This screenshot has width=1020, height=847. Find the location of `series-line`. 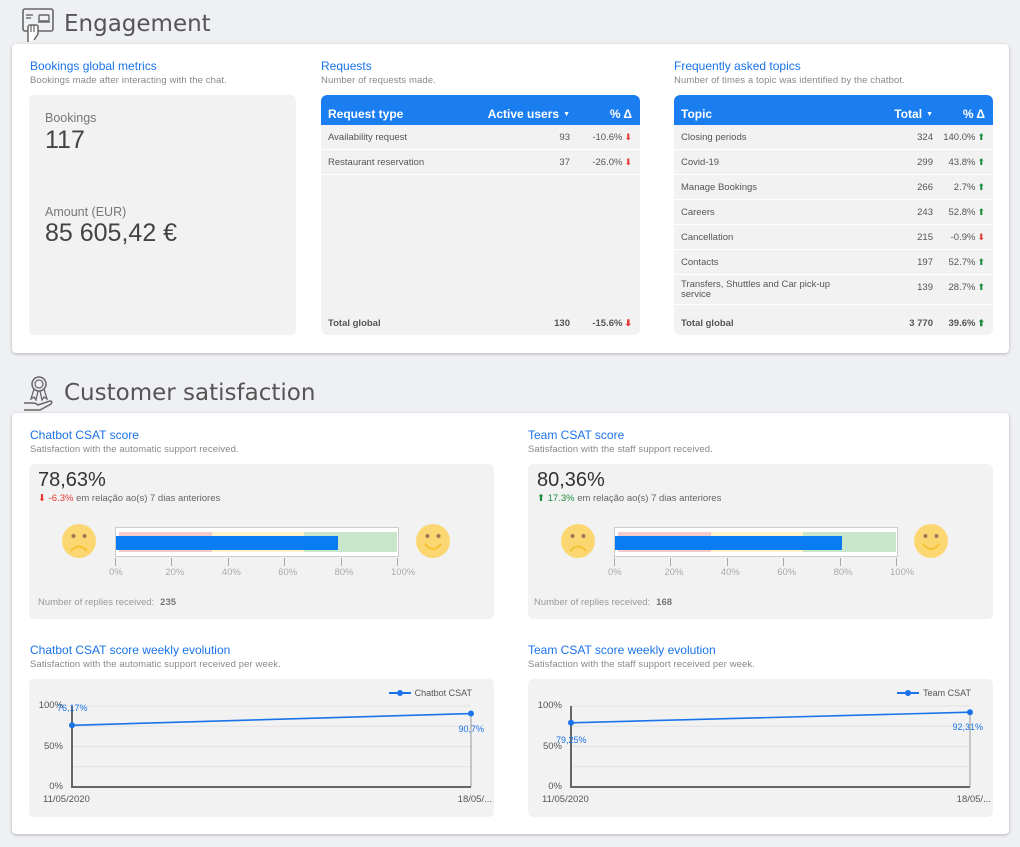

series-line is located at coordinates (770, 717).